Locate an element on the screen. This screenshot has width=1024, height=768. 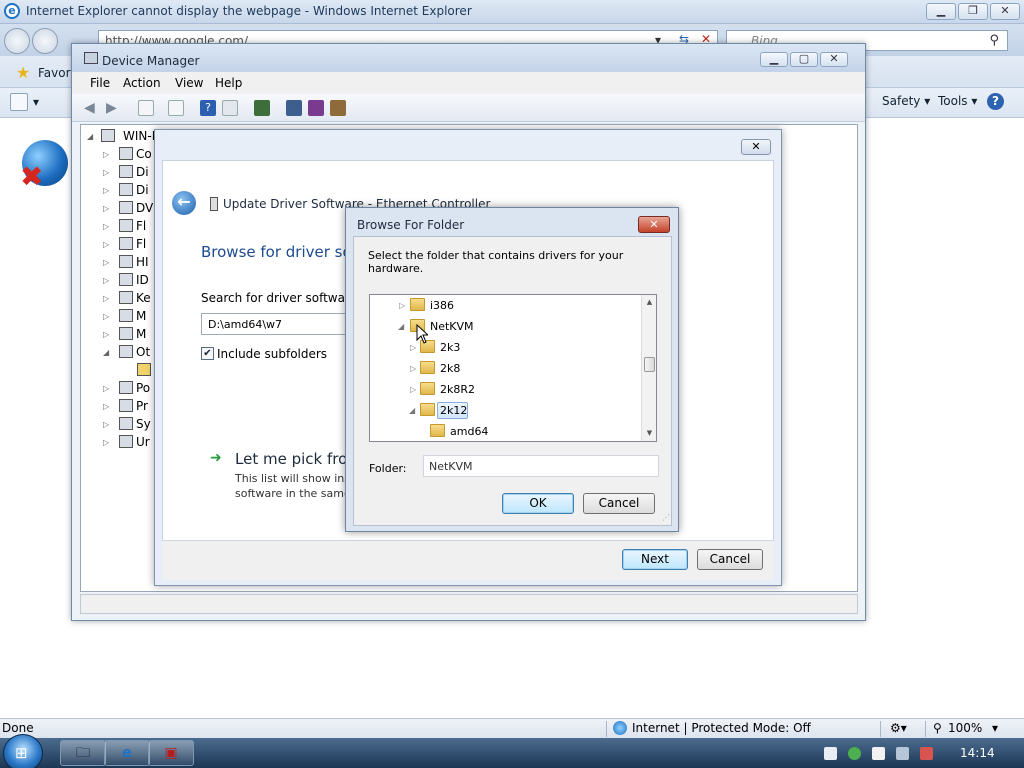
dm-maximize-button: ▢ is located at coordinates (804, 59).